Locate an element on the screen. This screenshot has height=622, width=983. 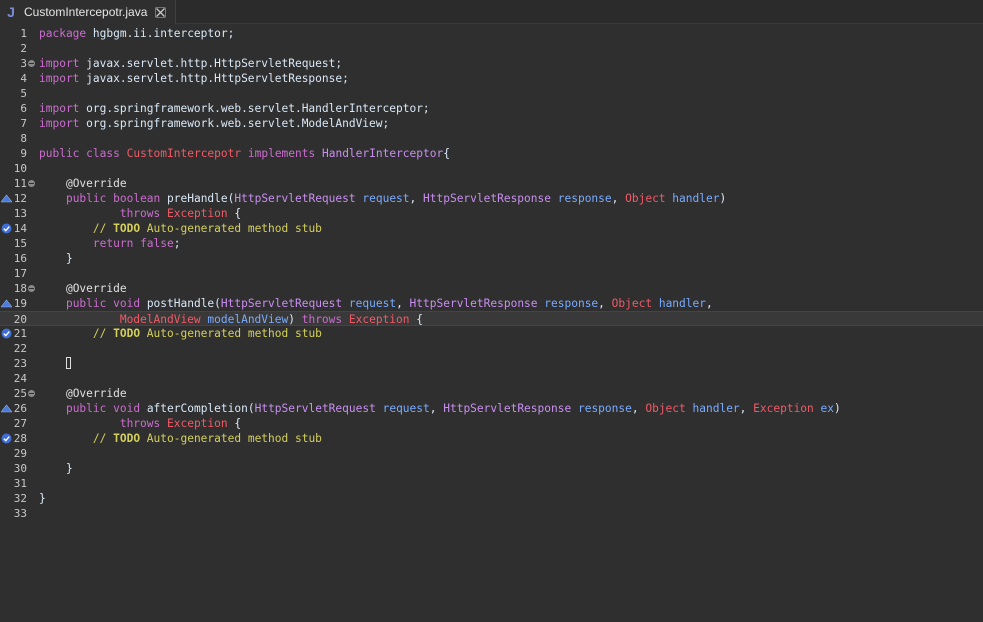
code-token: ) is located at coordinates (723, 198).